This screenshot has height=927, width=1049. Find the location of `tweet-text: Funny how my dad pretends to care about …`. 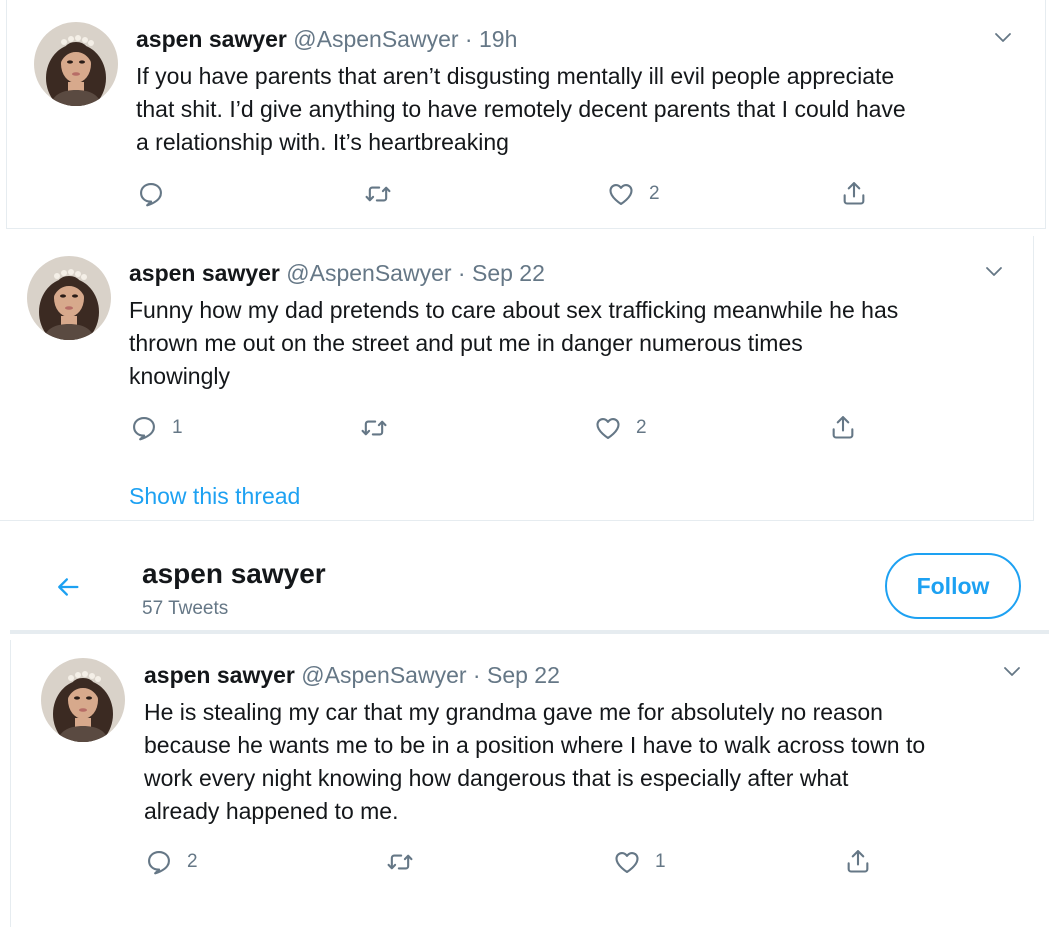

tweet-text: Funny how my dad pretends to care about … is located at coordinates (513, 343).